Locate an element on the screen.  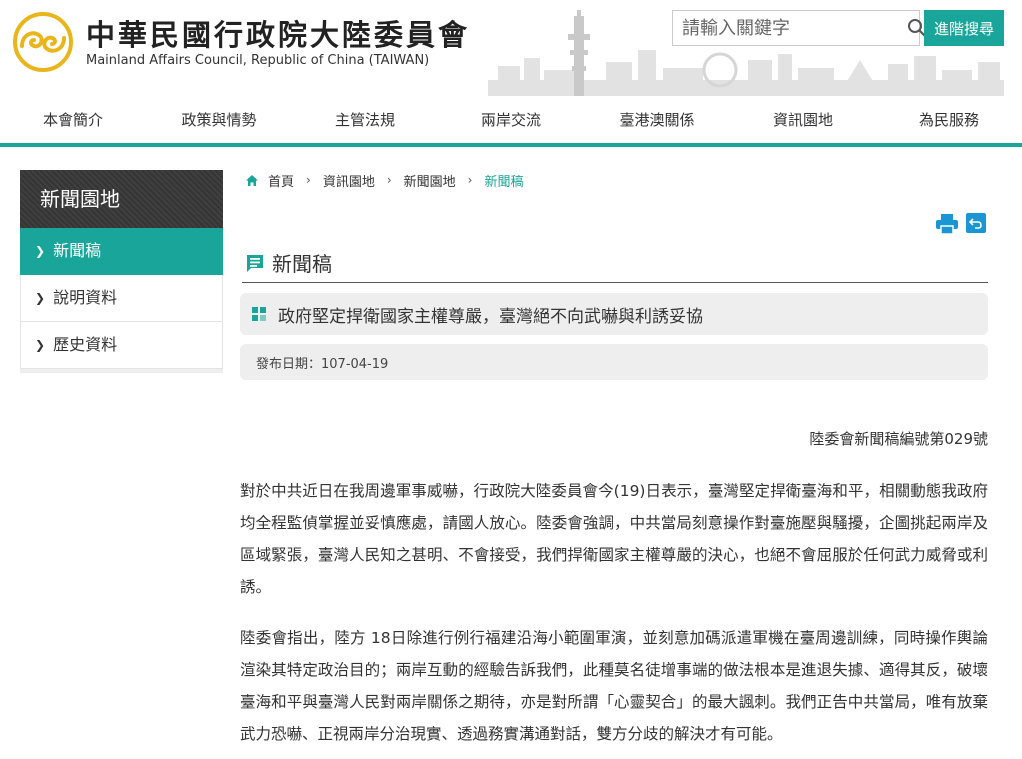
print-icon is located at coordinates (947, 224).